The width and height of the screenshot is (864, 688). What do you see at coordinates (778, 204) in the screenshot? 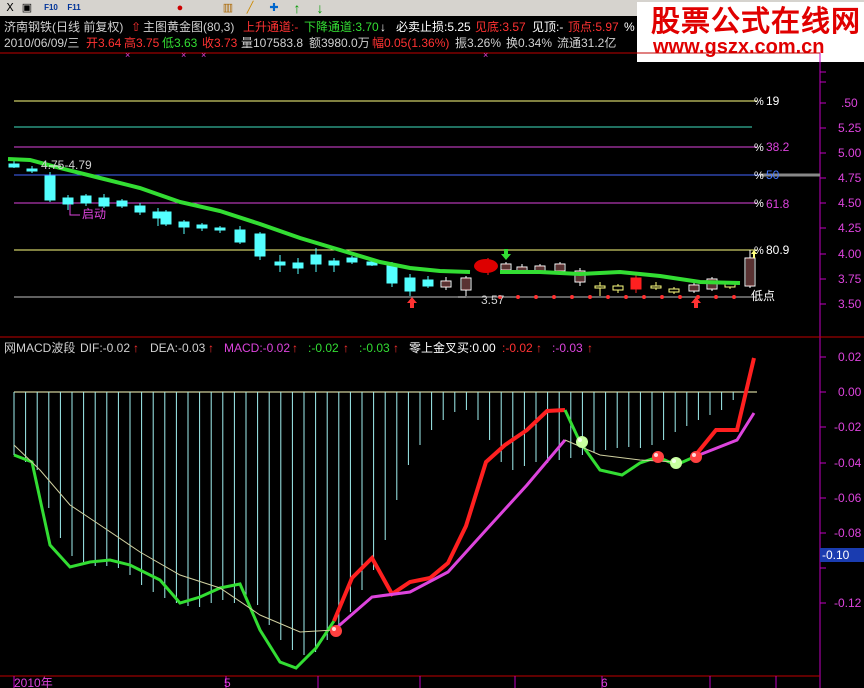
I see `fib-61-label: 61.8` at bounding box center [778, 204].